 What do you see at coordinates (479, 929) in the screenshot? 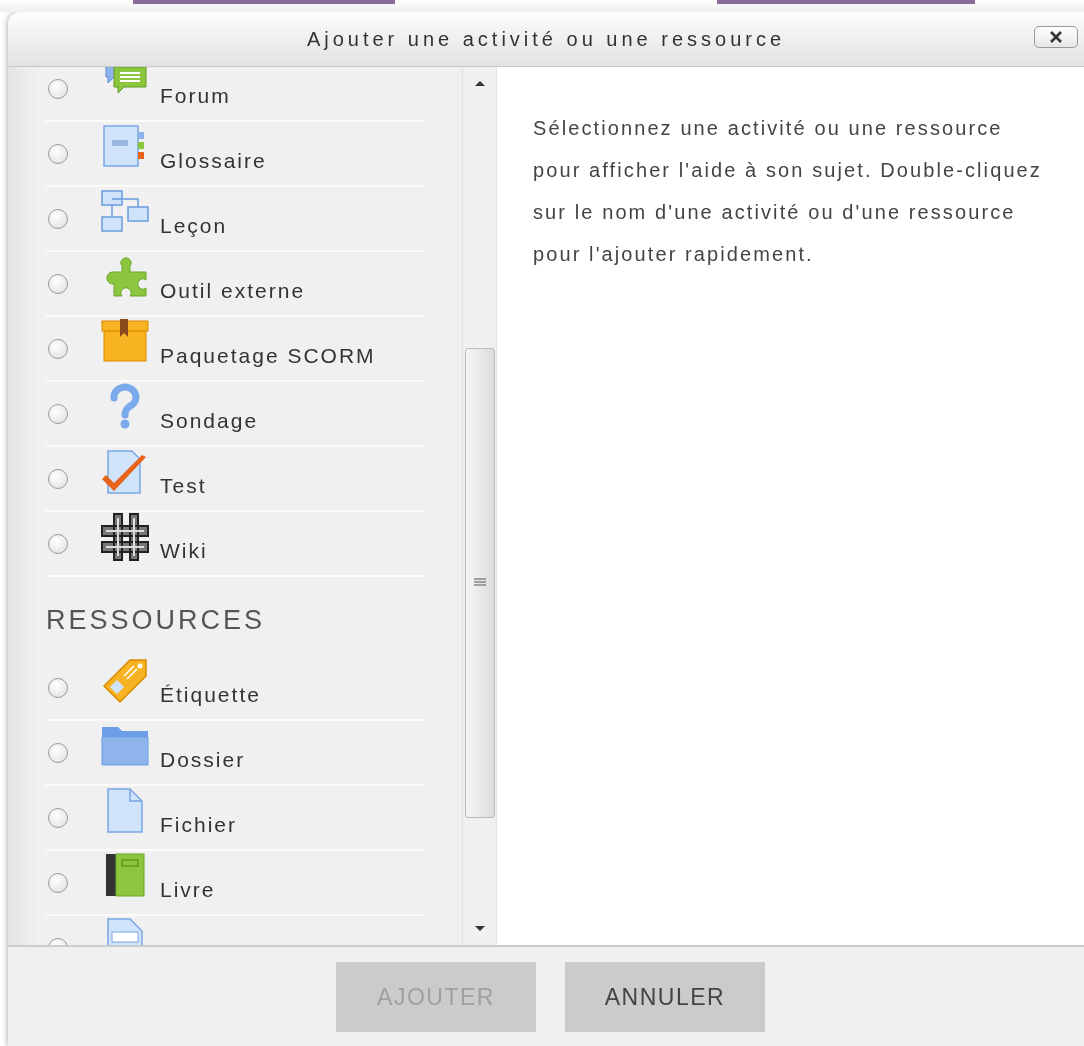
I see `scroll-down-icon` at bounding box center [479, 929].